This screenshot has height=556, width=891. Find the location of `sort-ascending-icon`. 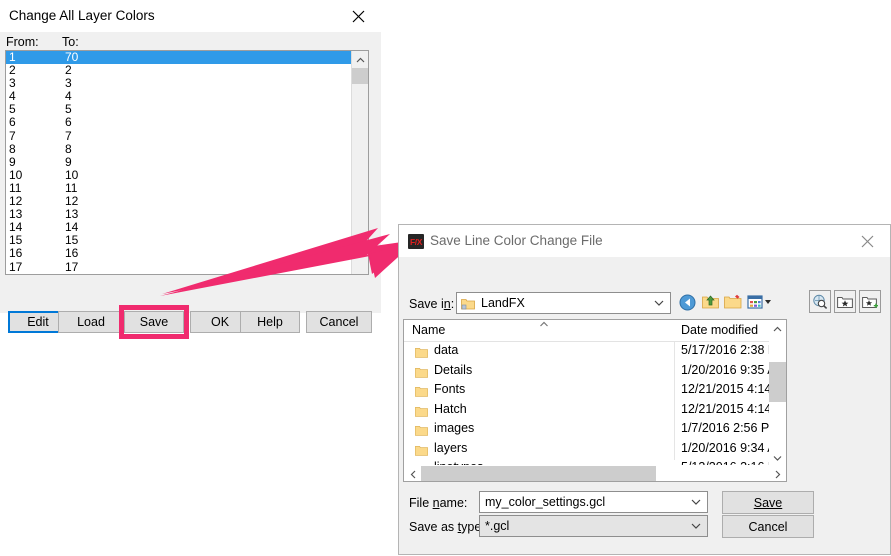

sort-ascending-icon is located at coordinates (544, 324).